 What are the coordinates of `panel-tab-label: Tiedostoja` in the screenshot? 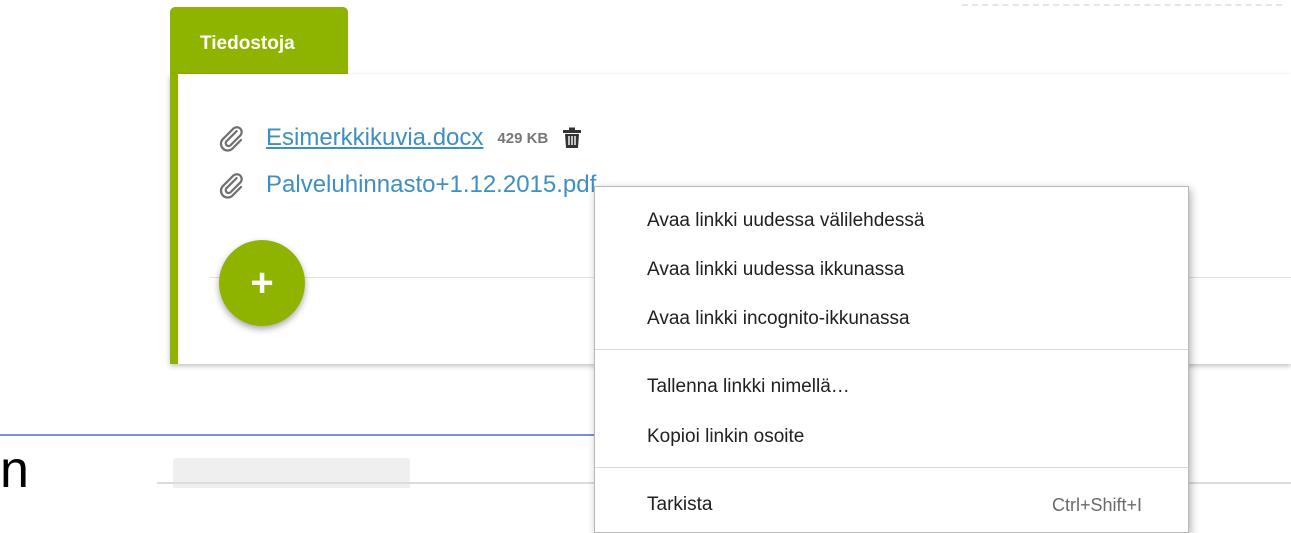 It's located at (247, 43).